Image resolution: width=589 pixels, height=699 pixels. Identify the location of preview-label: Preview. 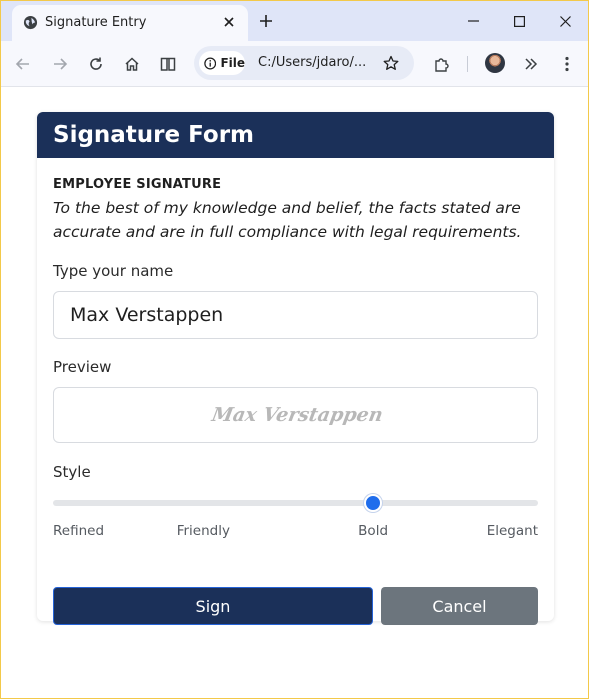
(82, 367).